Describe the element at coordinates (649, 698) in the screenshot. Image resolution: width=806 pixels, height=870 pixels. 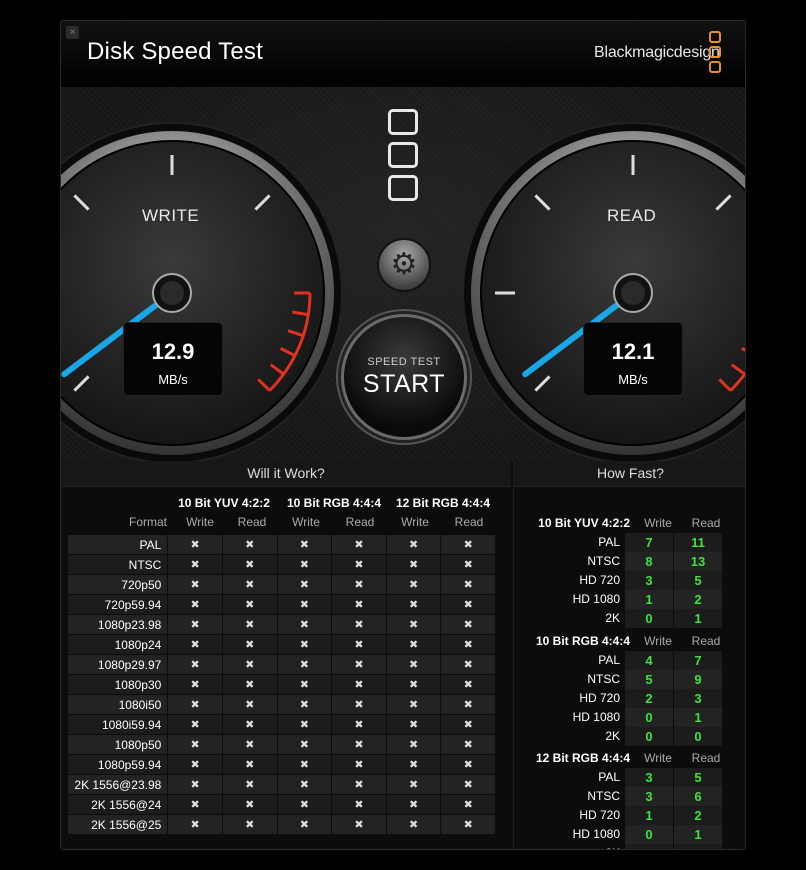
I see `write-fps-value: 2` at that location.